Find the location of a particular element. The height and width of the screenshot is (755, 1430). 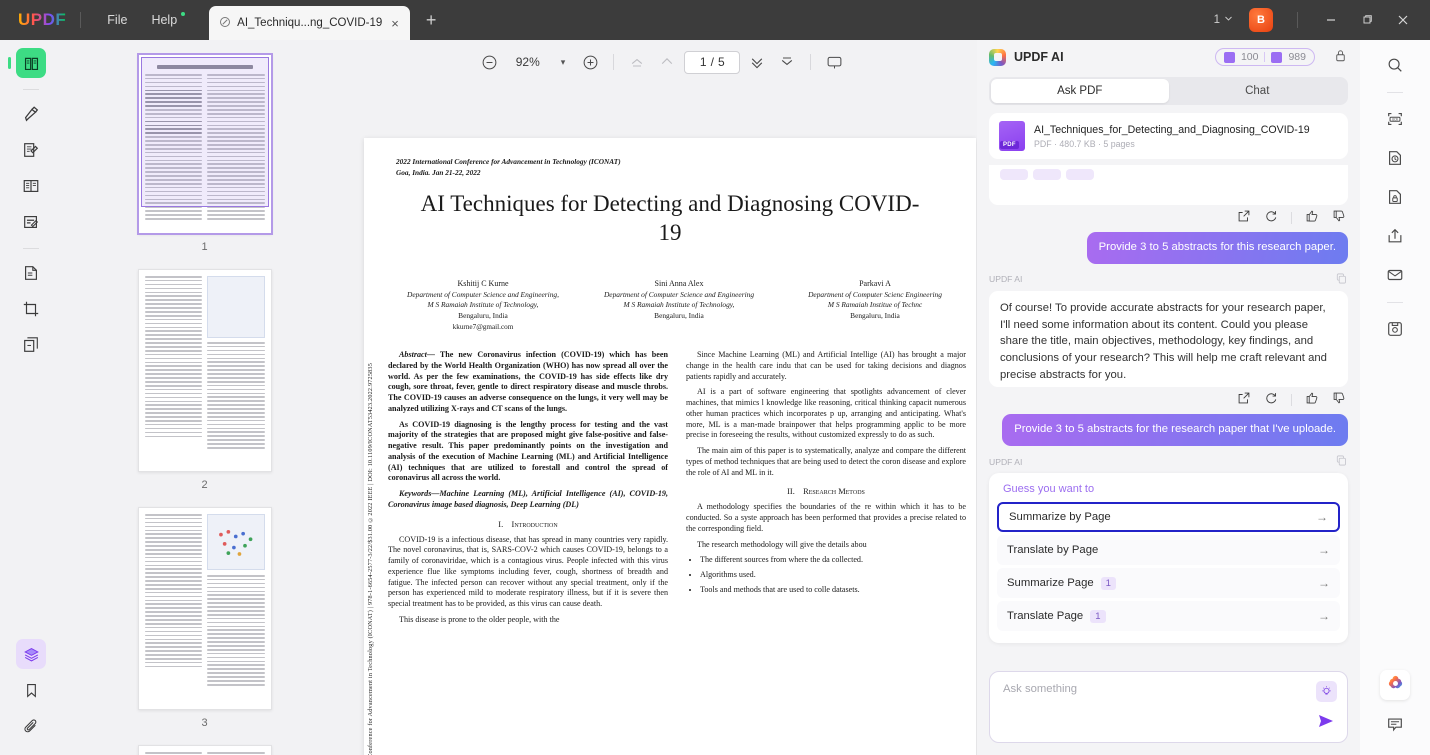

author-name: Sini Anna Alex is located at coordinates (679, 283).